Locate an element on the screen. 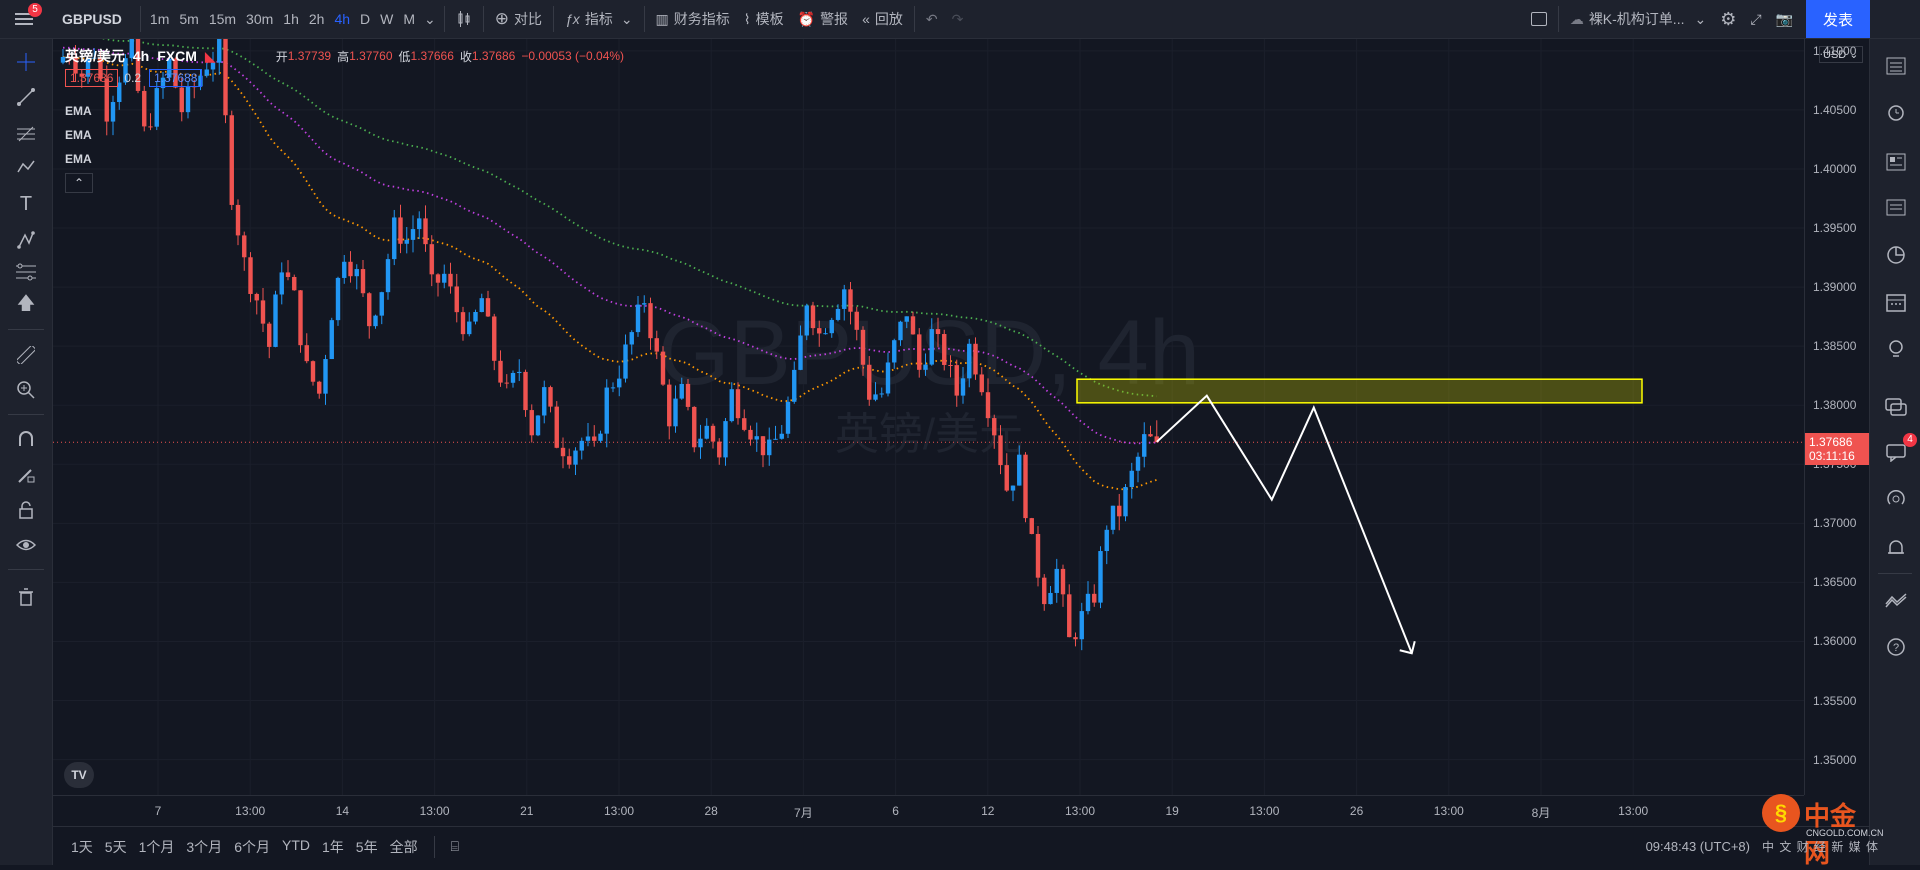 The width and height of the screenshot is (1920, 870). undo-button: ↶ is located at coordinates (932, 19).